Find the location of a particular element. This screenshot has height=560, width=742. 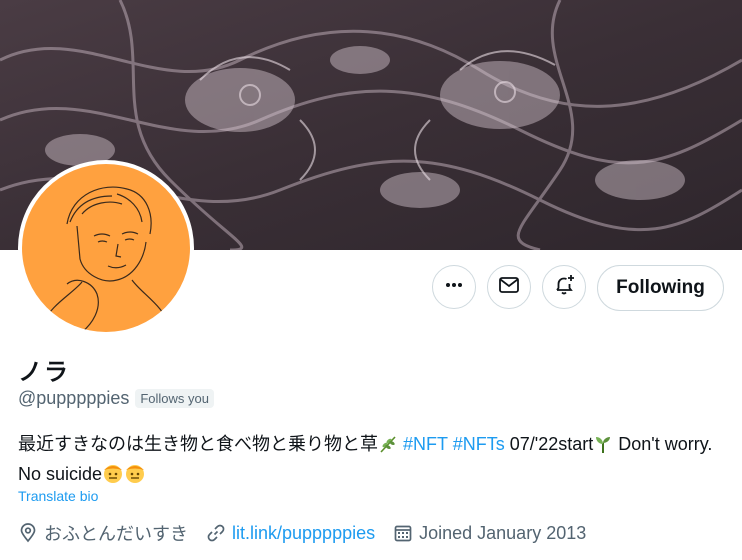

hashtag-nfts: #NFTs is located at coordinates (479, 444).